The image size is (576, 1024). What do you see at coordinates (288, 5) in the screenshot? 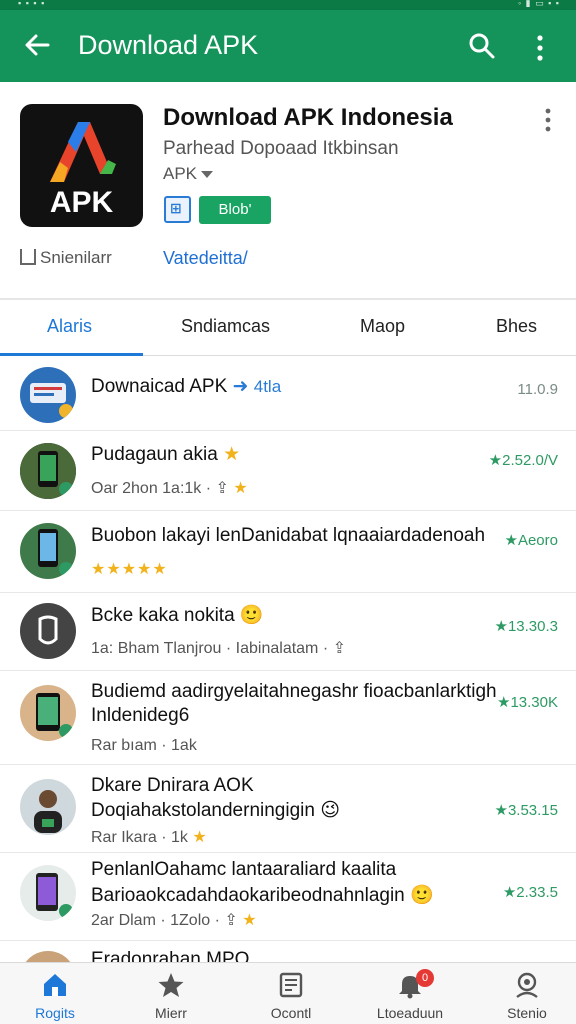
I see `status-bar: ▪ ▪ ▪ ▪ ◦ ▮ ▭ ▪ ▪` at bounding box center [288, 5].